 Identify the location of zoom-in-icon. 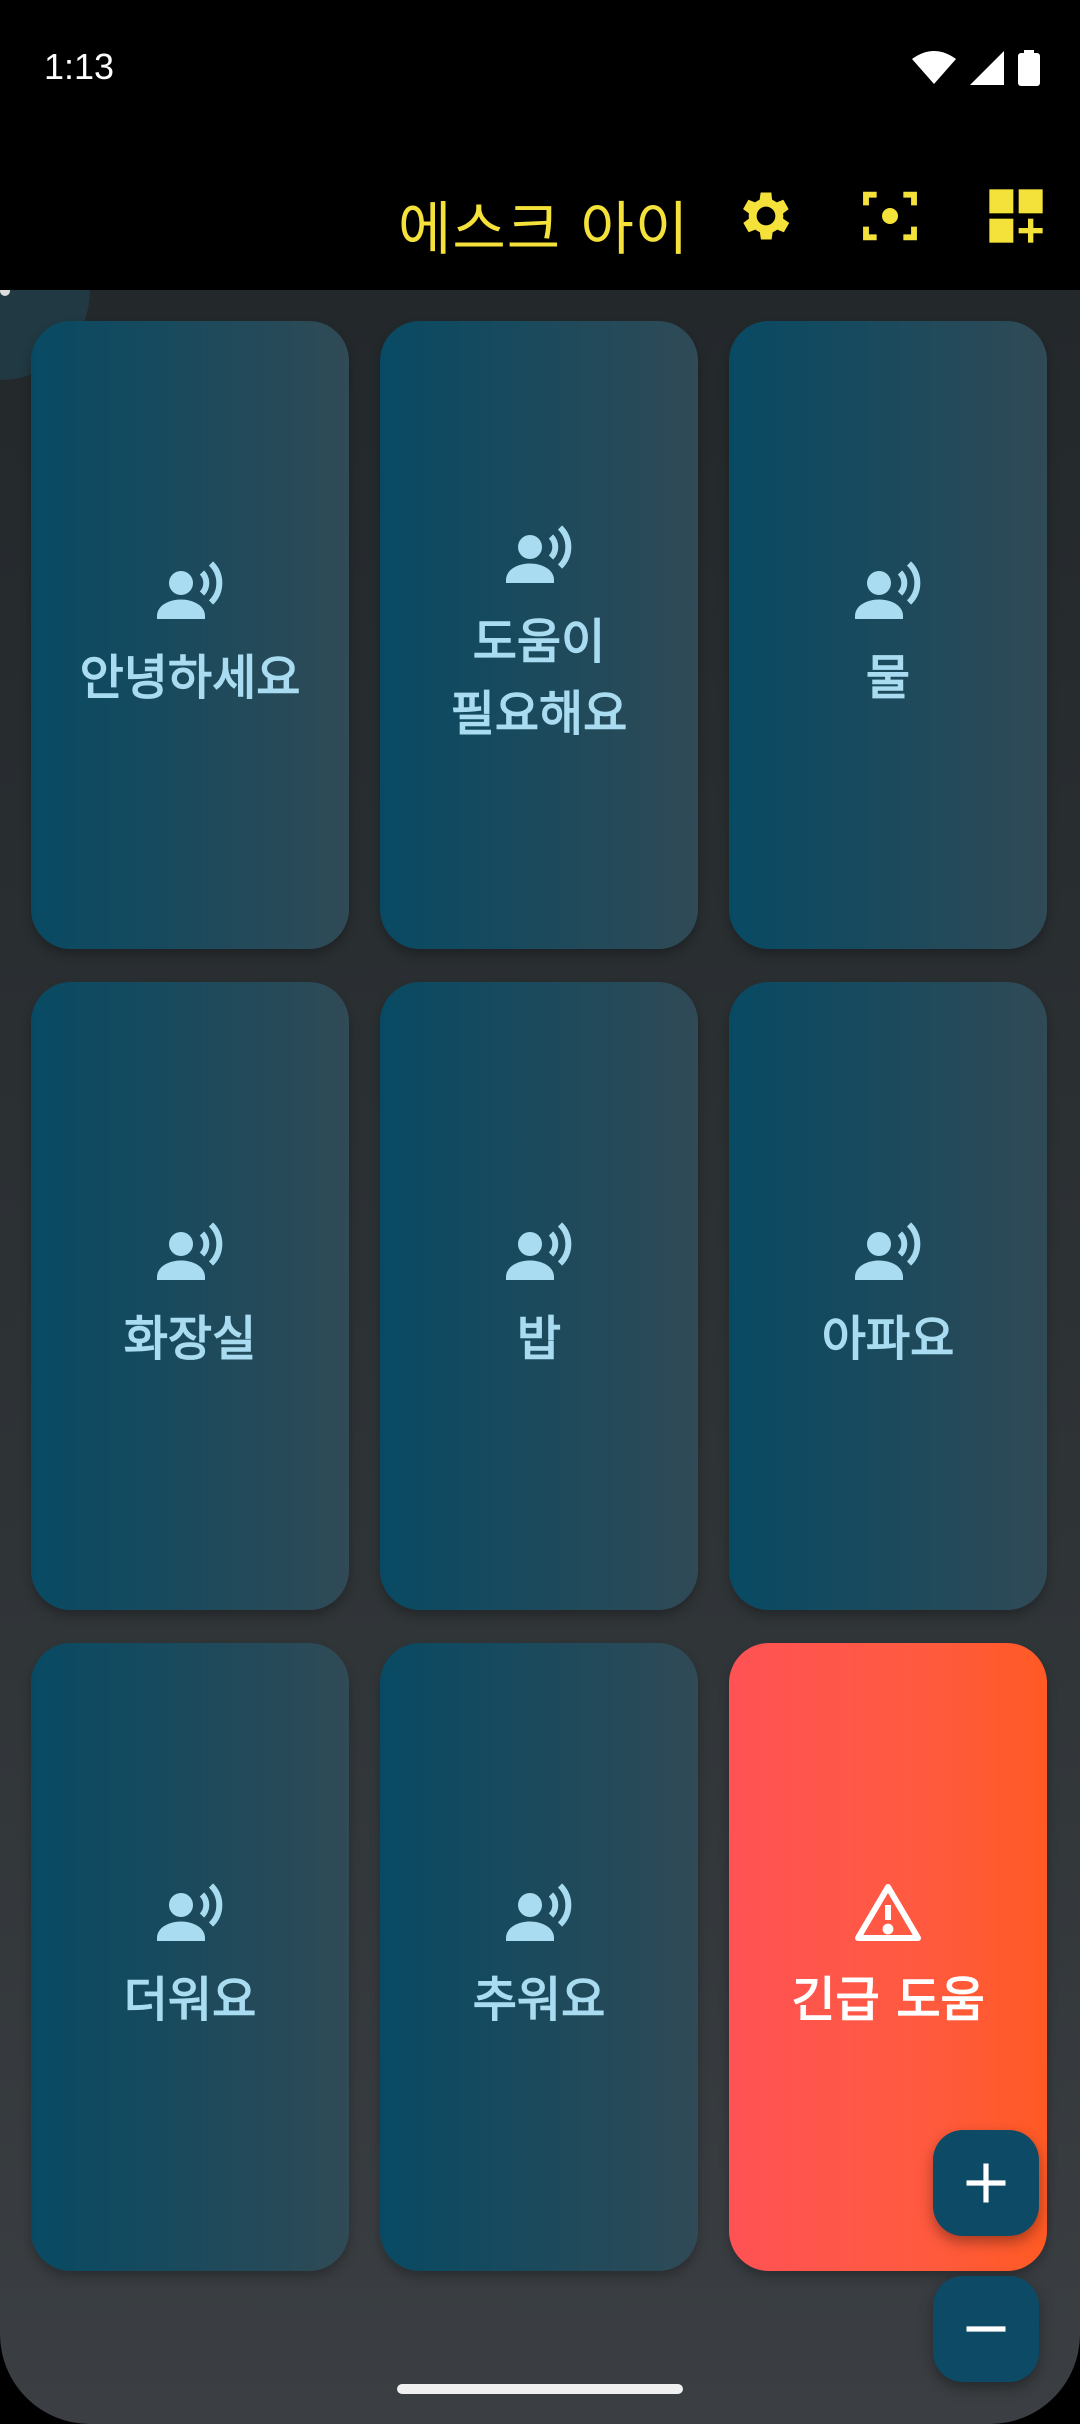
(986, 2183).